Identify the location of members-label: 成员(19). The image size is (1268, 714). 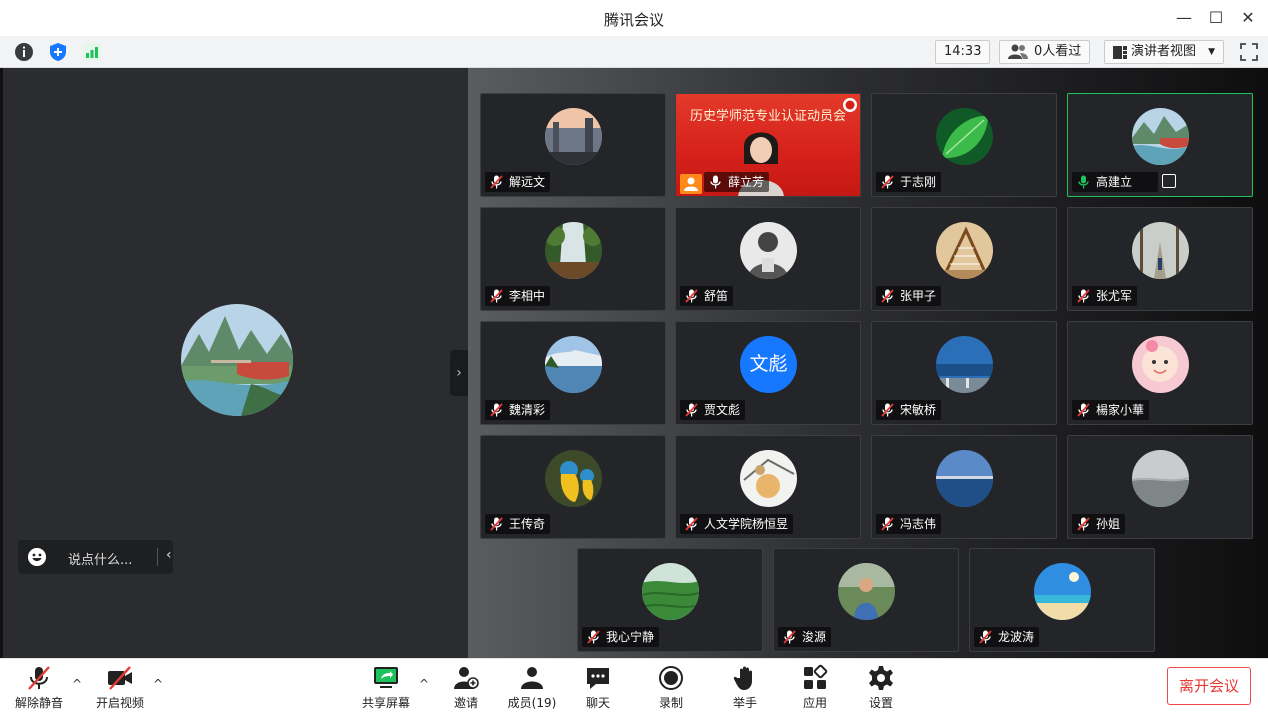
(532, 703).